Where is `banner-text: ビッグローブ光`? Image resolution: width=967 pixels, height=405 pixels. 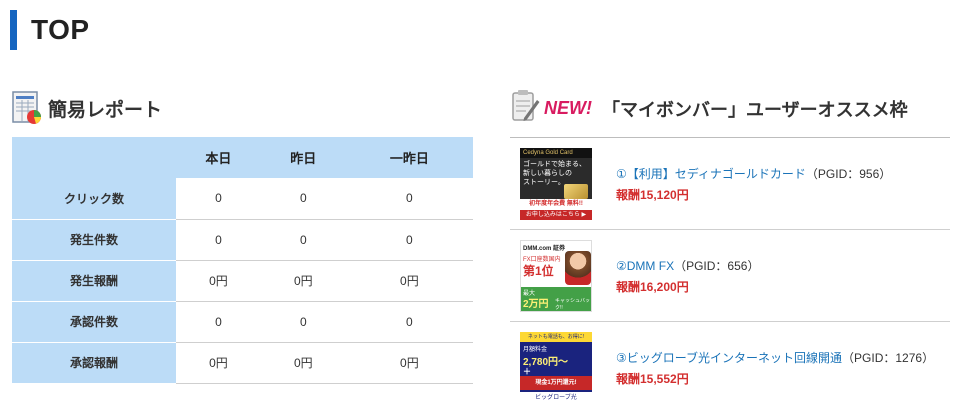
banner-text: ビッグローブ光 is located at coordinates (556, 397).